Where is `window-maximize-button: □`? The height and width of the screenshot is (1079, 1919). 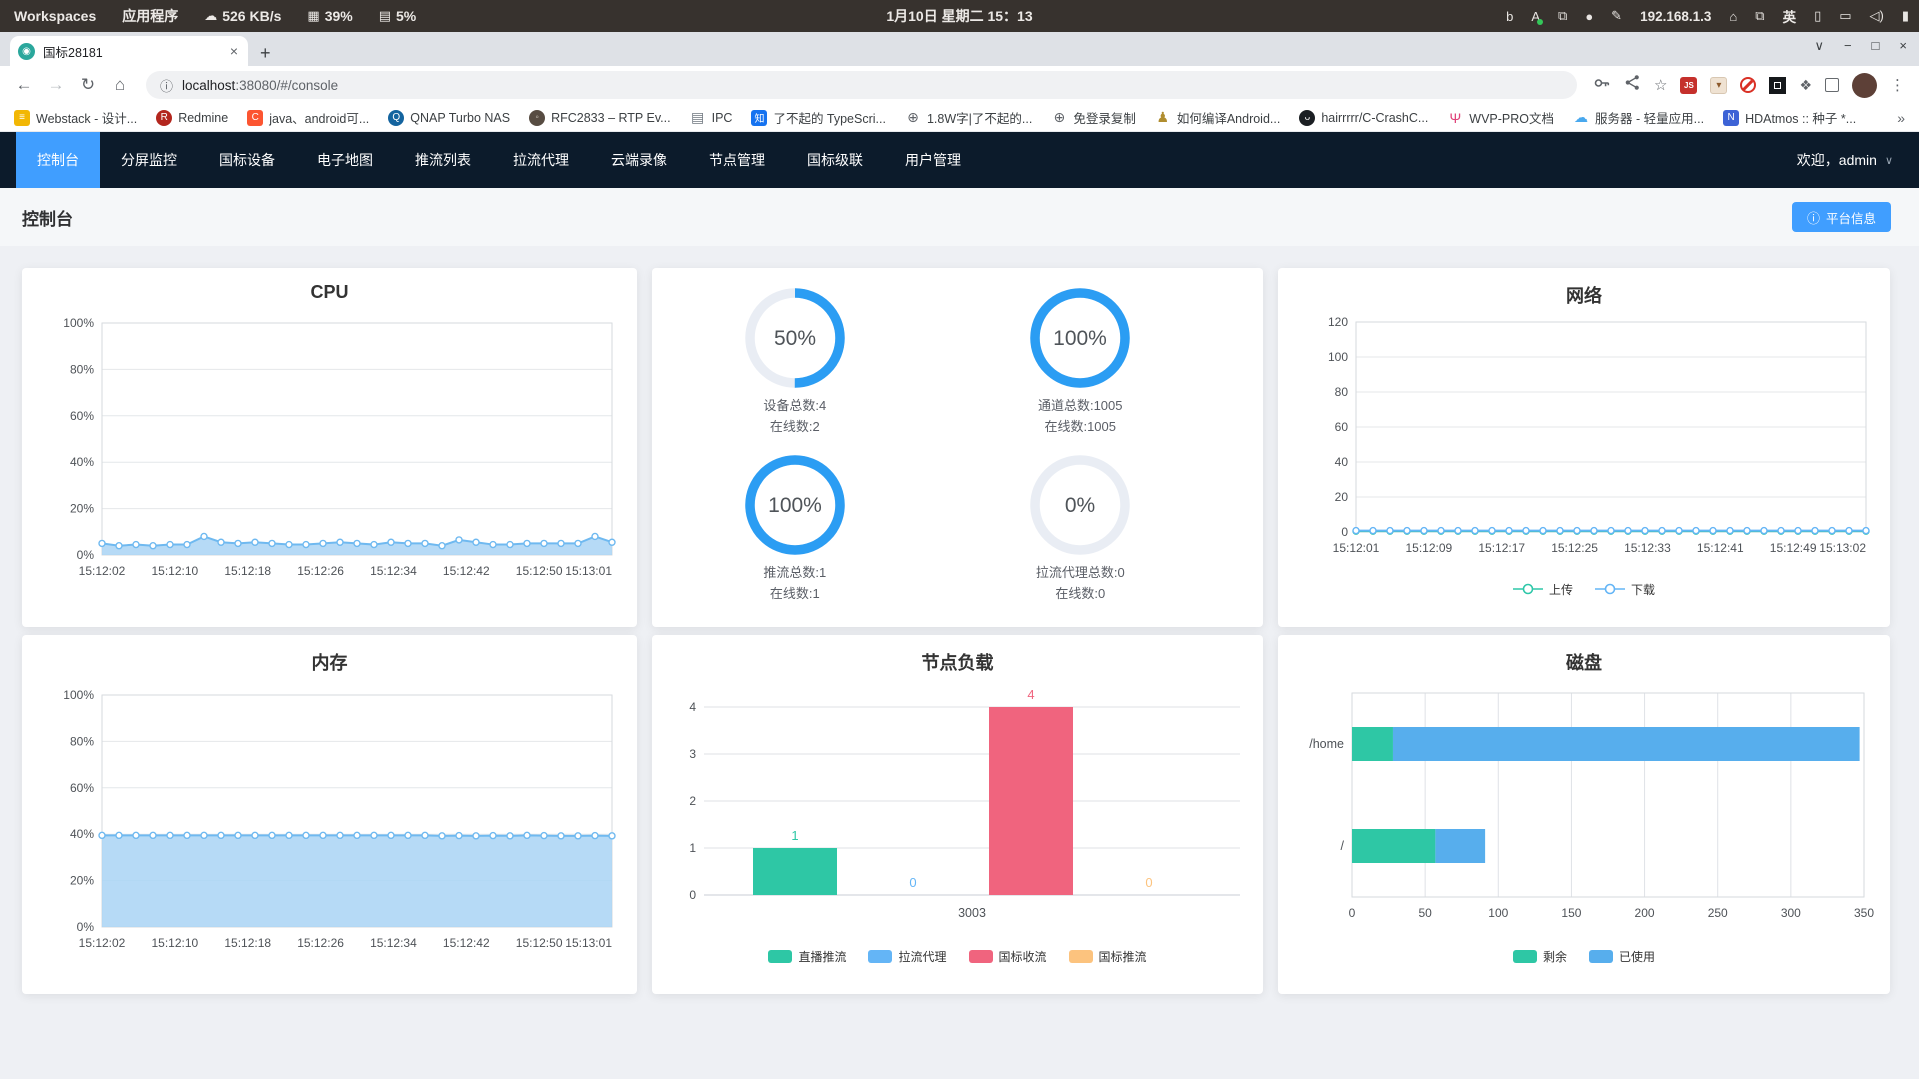 window-maximize-button: □ is located at coordinates (1876, 46).